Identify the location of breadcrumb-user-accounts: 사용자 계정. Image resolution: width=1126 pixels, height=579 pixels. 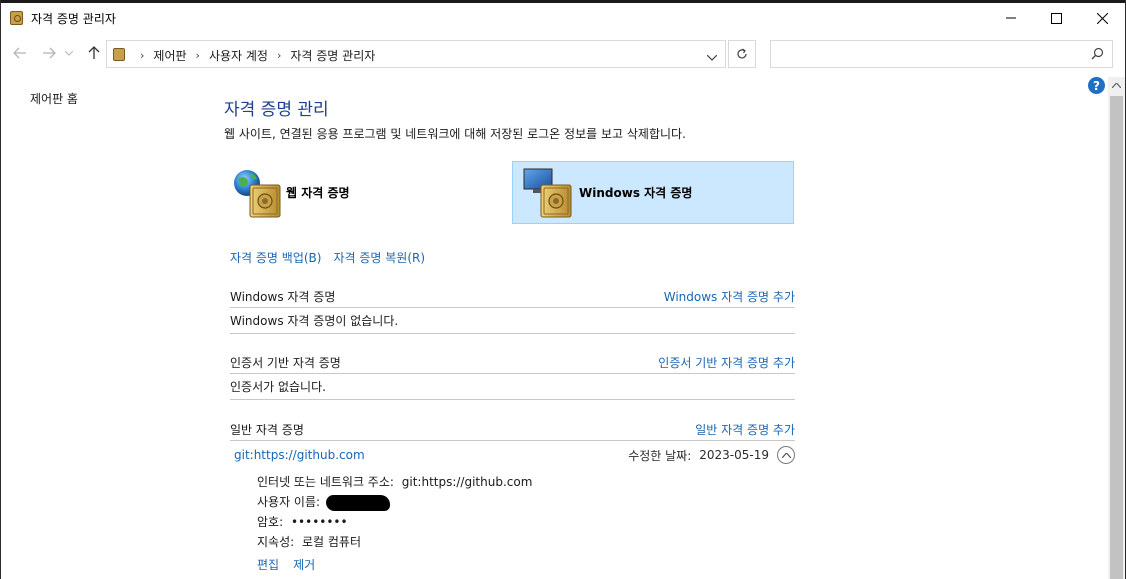
(238, 55).